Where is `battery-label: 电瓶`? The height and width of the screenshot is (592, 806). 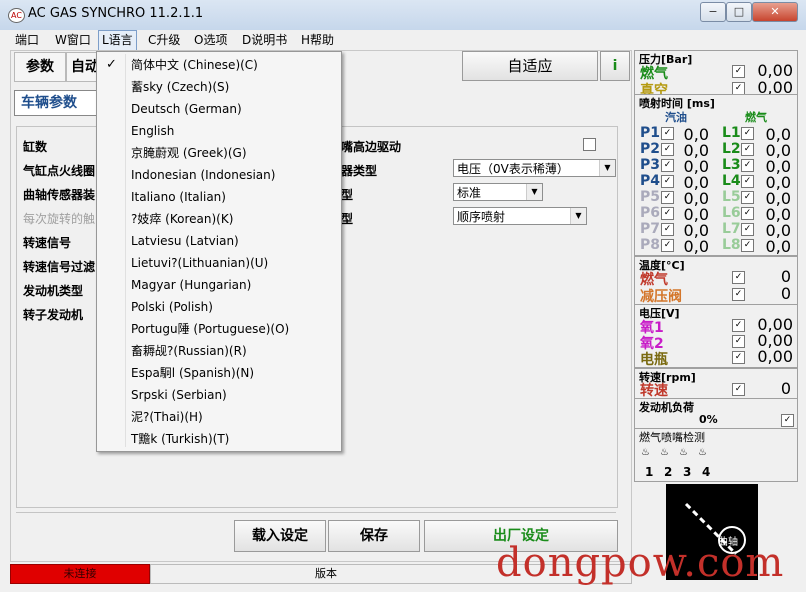
battery-label: 电瓶 is located at coordinates (654, 360).